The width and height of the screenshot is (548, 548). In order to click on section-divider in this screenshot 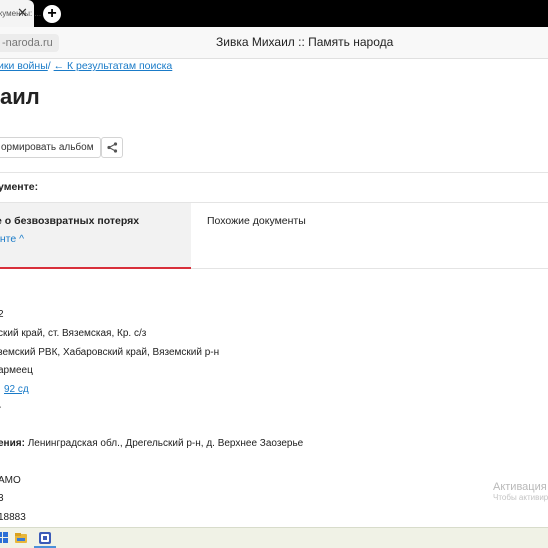, I will do `click(274, 172)`.